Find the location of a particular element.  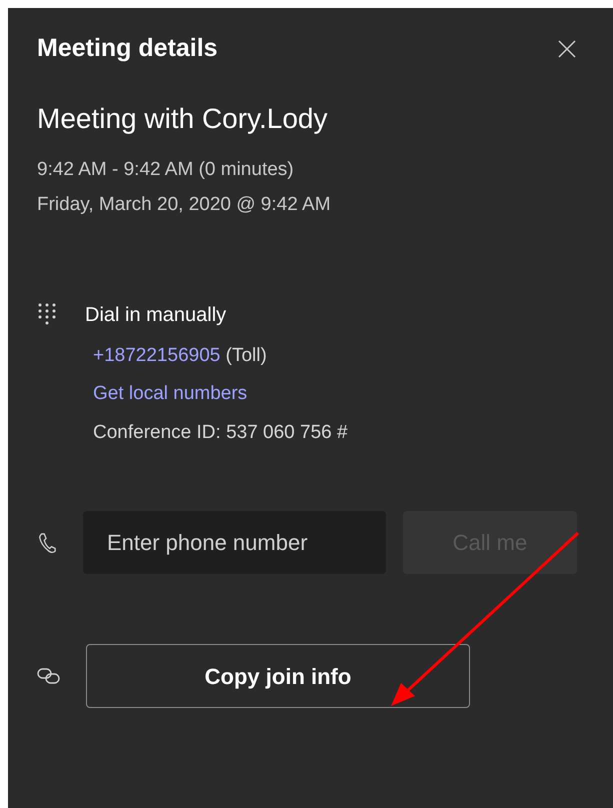

dial-in-heading: Dial in manually is located at coordinates (155, 315).